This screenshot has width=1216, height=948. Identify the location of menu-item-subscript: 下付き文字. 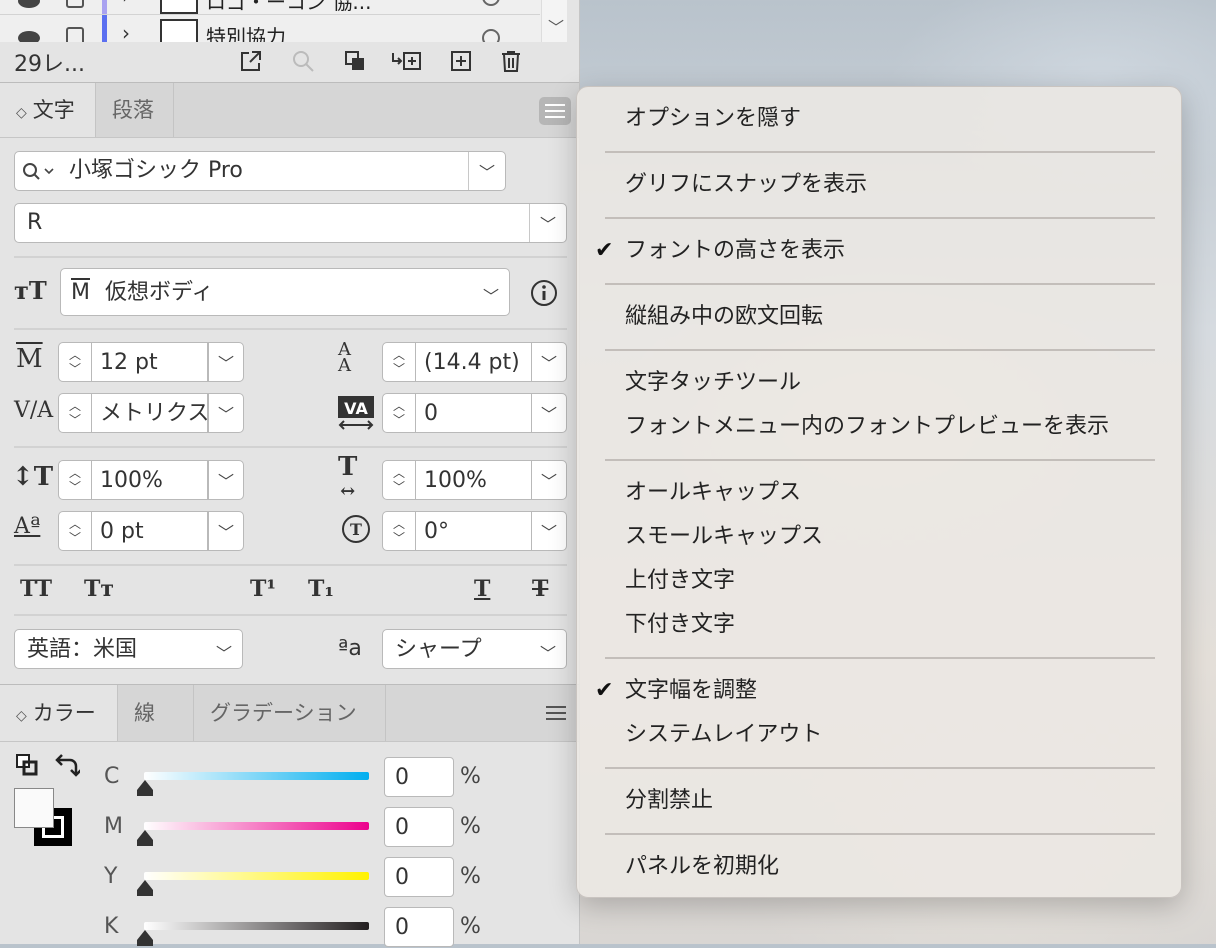
(680, 625).